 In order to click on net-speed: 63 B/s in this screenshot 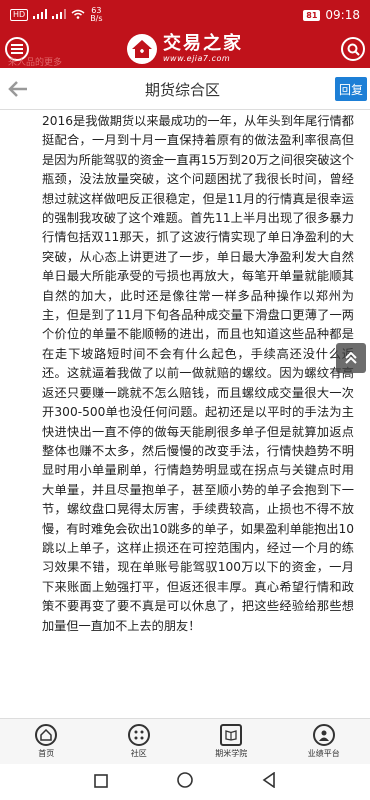, I will do `click(96, 14)`.